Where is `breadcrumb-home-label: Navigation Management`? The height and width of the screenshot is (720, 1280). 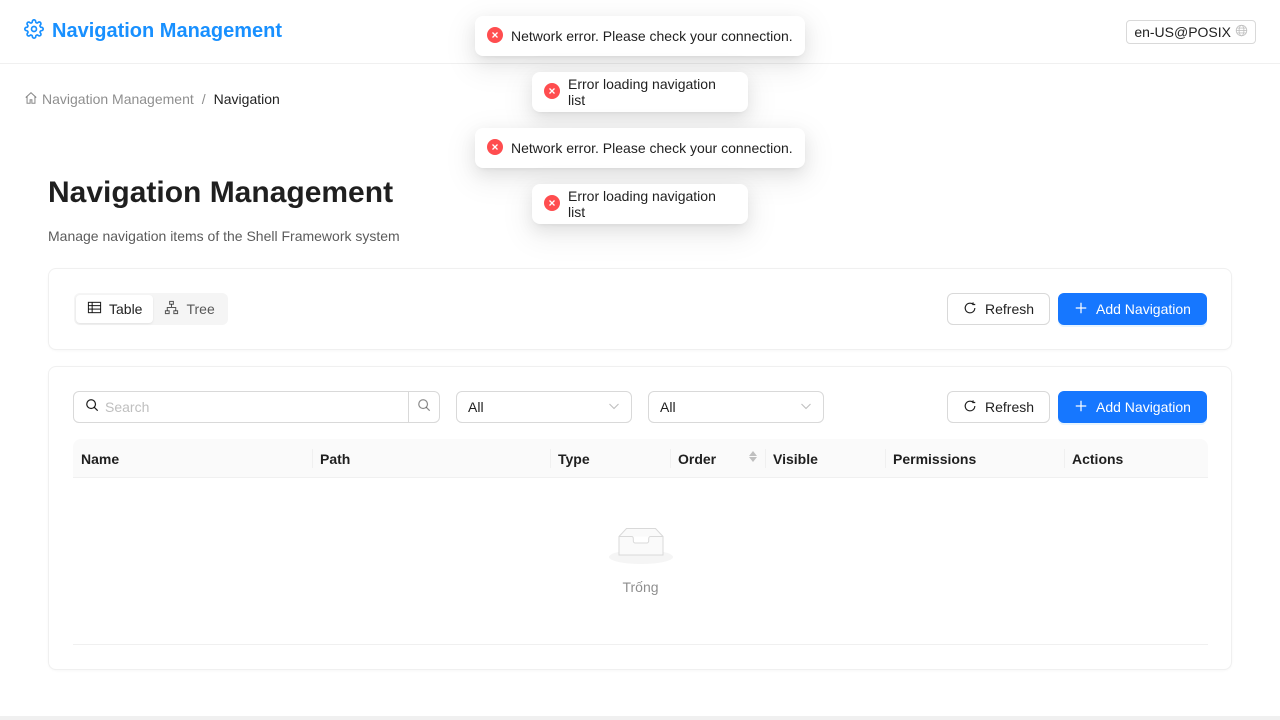
breadcrumb-home-label: Navigation Management is located at coordinates (118, 99).